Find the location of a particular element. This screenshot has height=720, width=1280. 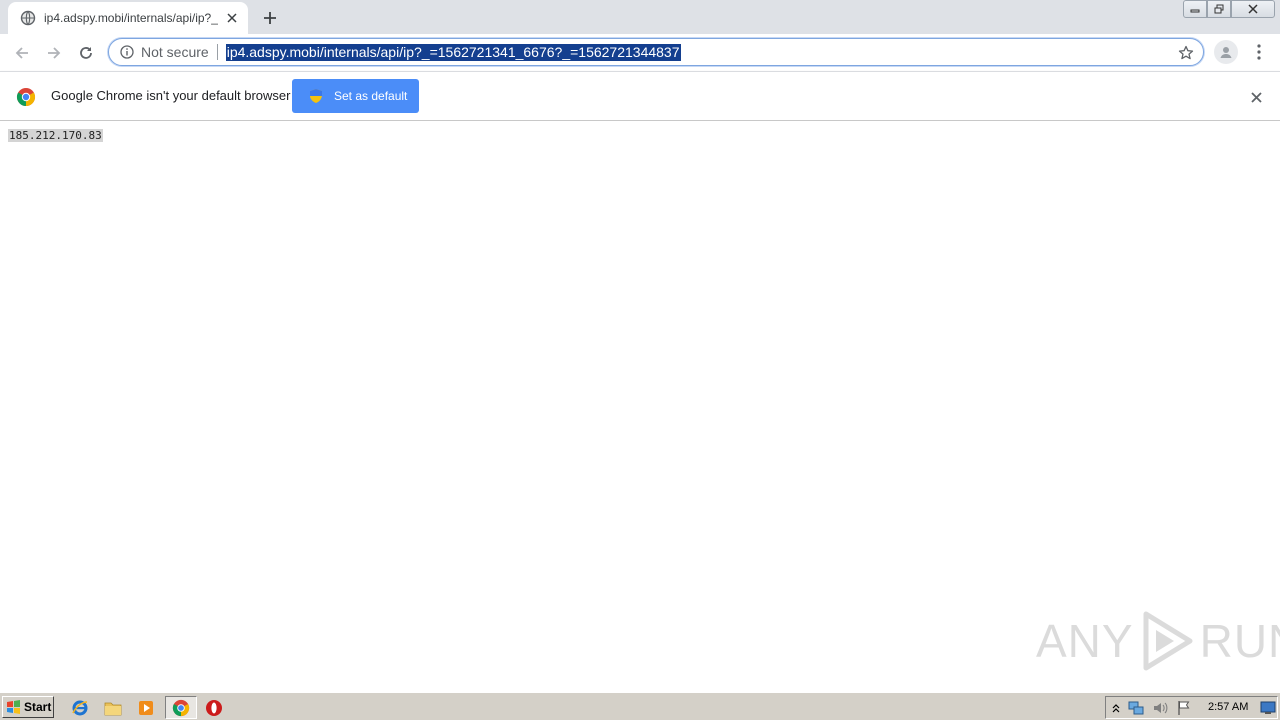

minimize-icon is located at coordinates (1195, 11).